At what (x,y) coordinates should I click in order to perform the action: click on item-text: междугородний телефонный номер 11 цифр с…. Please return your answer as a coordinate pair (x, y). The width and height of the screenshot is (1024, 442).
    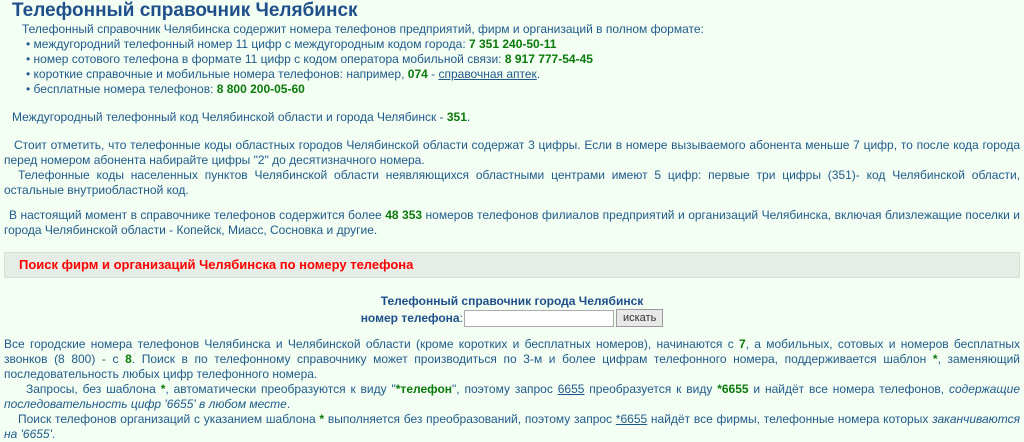
    Looking at the image, I should click on (251, 44).